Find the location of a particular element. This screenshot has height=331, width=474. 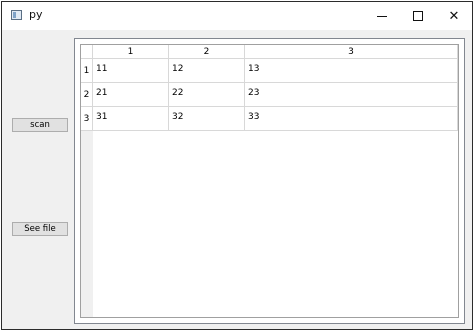

row-header-2: 2 is located at coordinates (87, 95).